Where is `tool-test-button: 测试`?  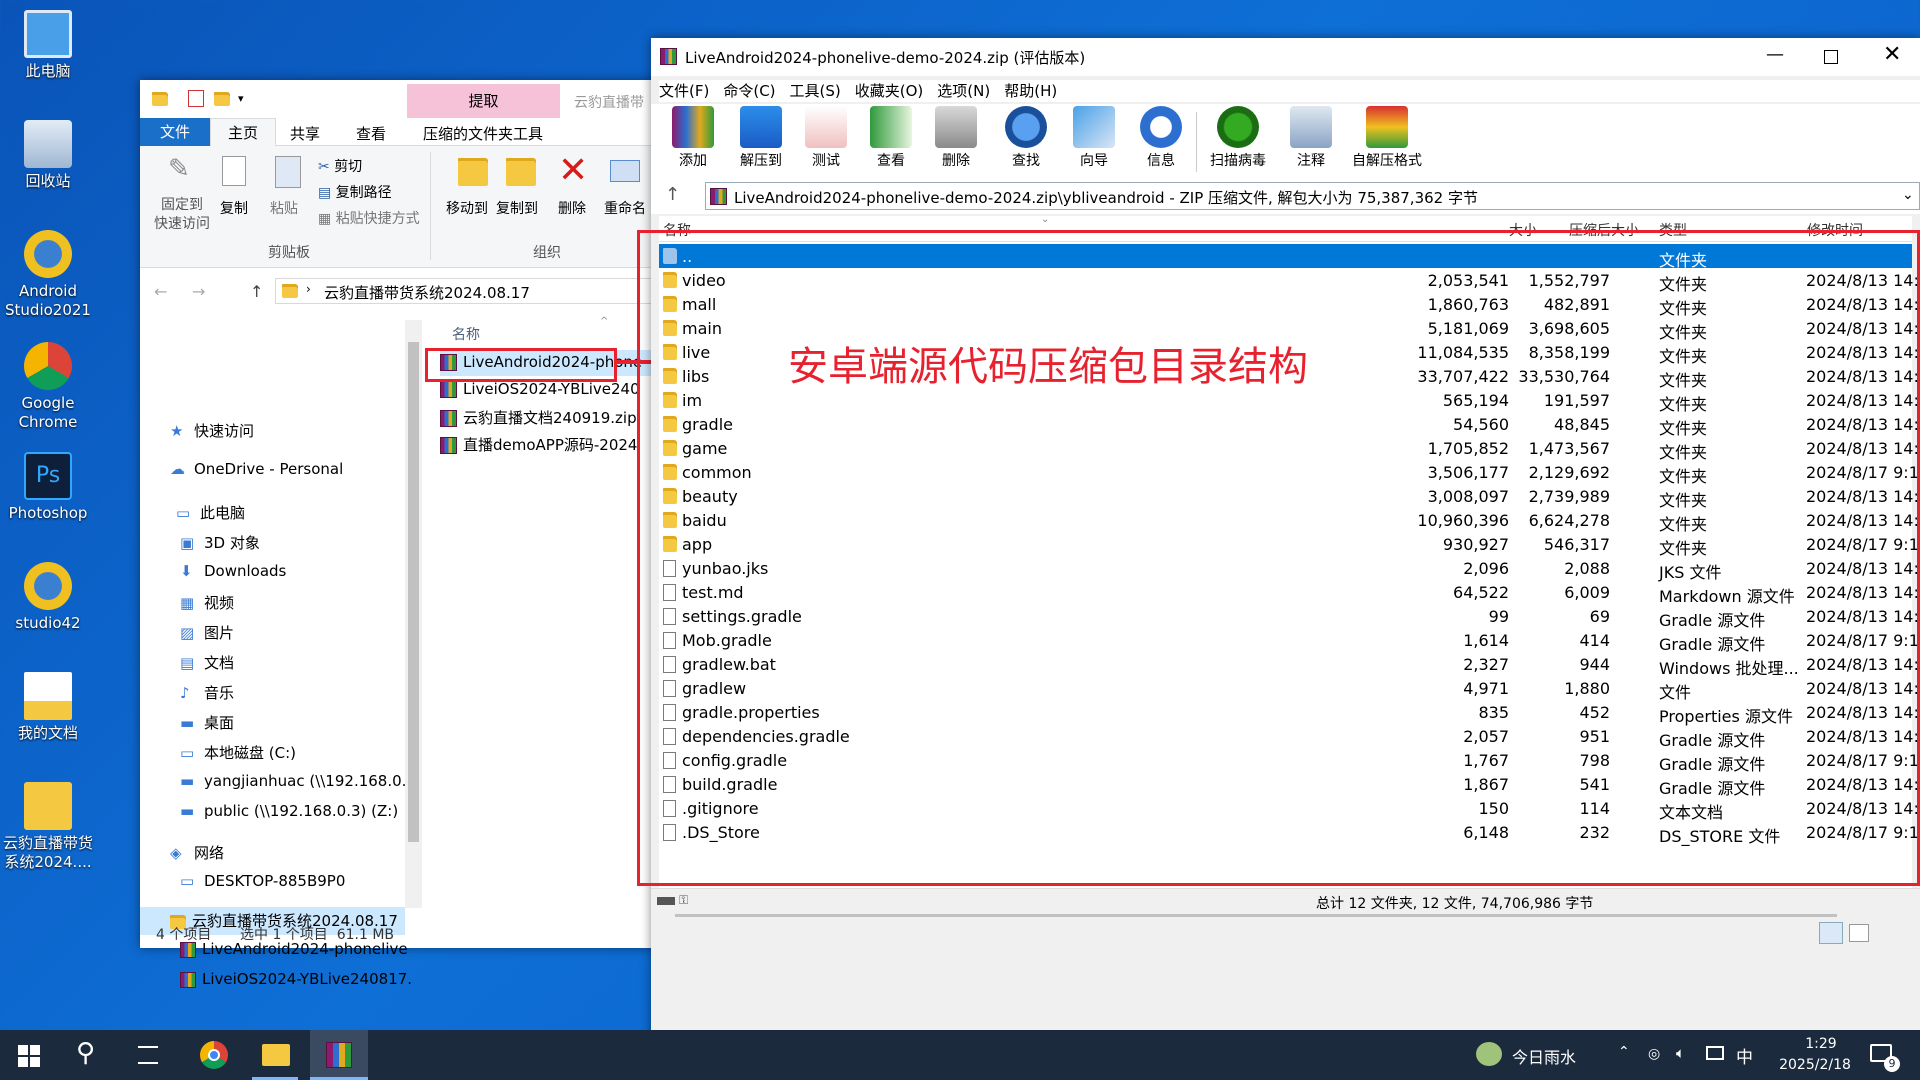 tool-test-button: 测试 is located at coordinates (826, 138).